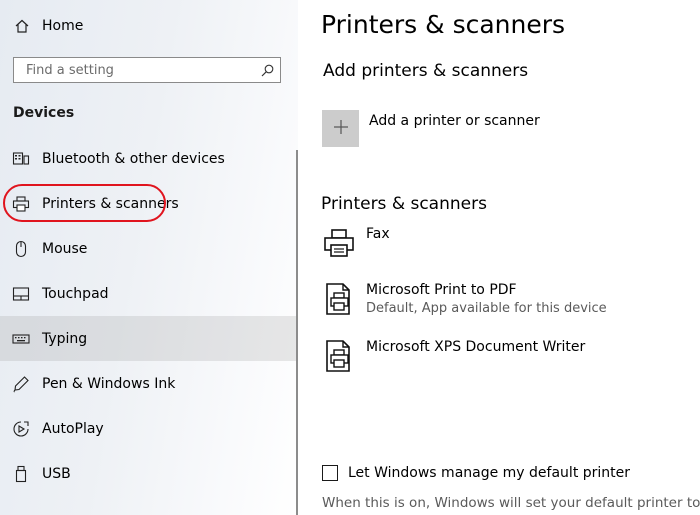 The image size is (700, 515). I want to click on sidebar-item-label: Typing, so click(65, 338).